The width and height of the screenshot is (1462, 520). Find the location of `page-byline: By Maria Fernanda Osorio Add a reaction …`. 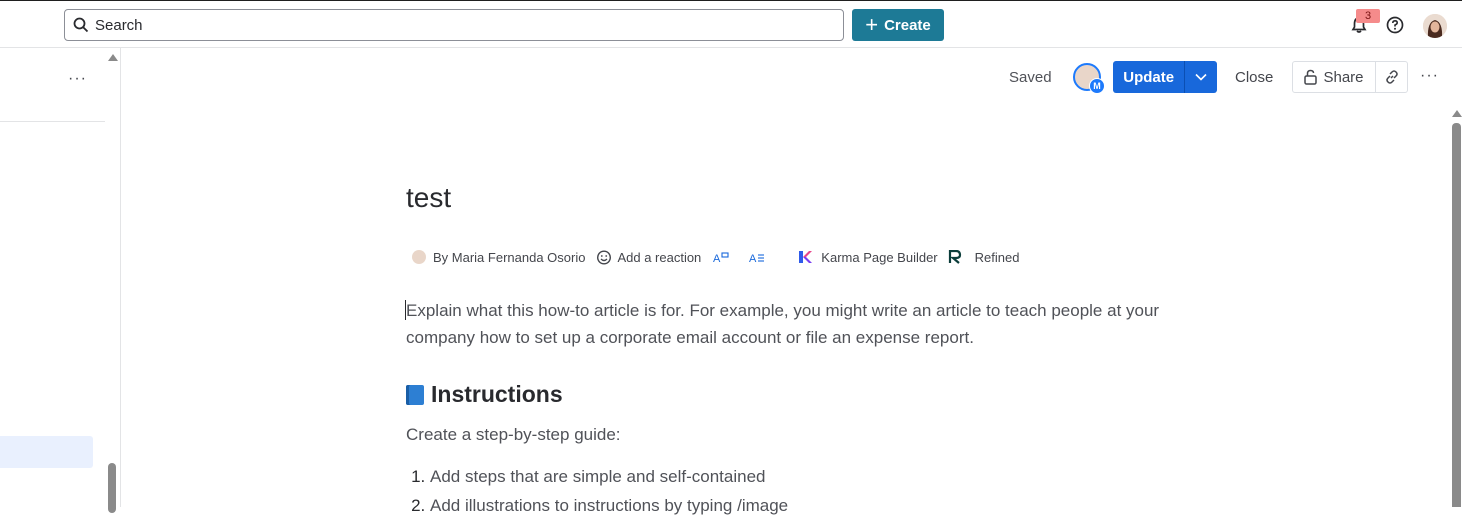

page-byline: By Maria Fernanda Osorio Add a reaction … is located at coordinates (715, 257).